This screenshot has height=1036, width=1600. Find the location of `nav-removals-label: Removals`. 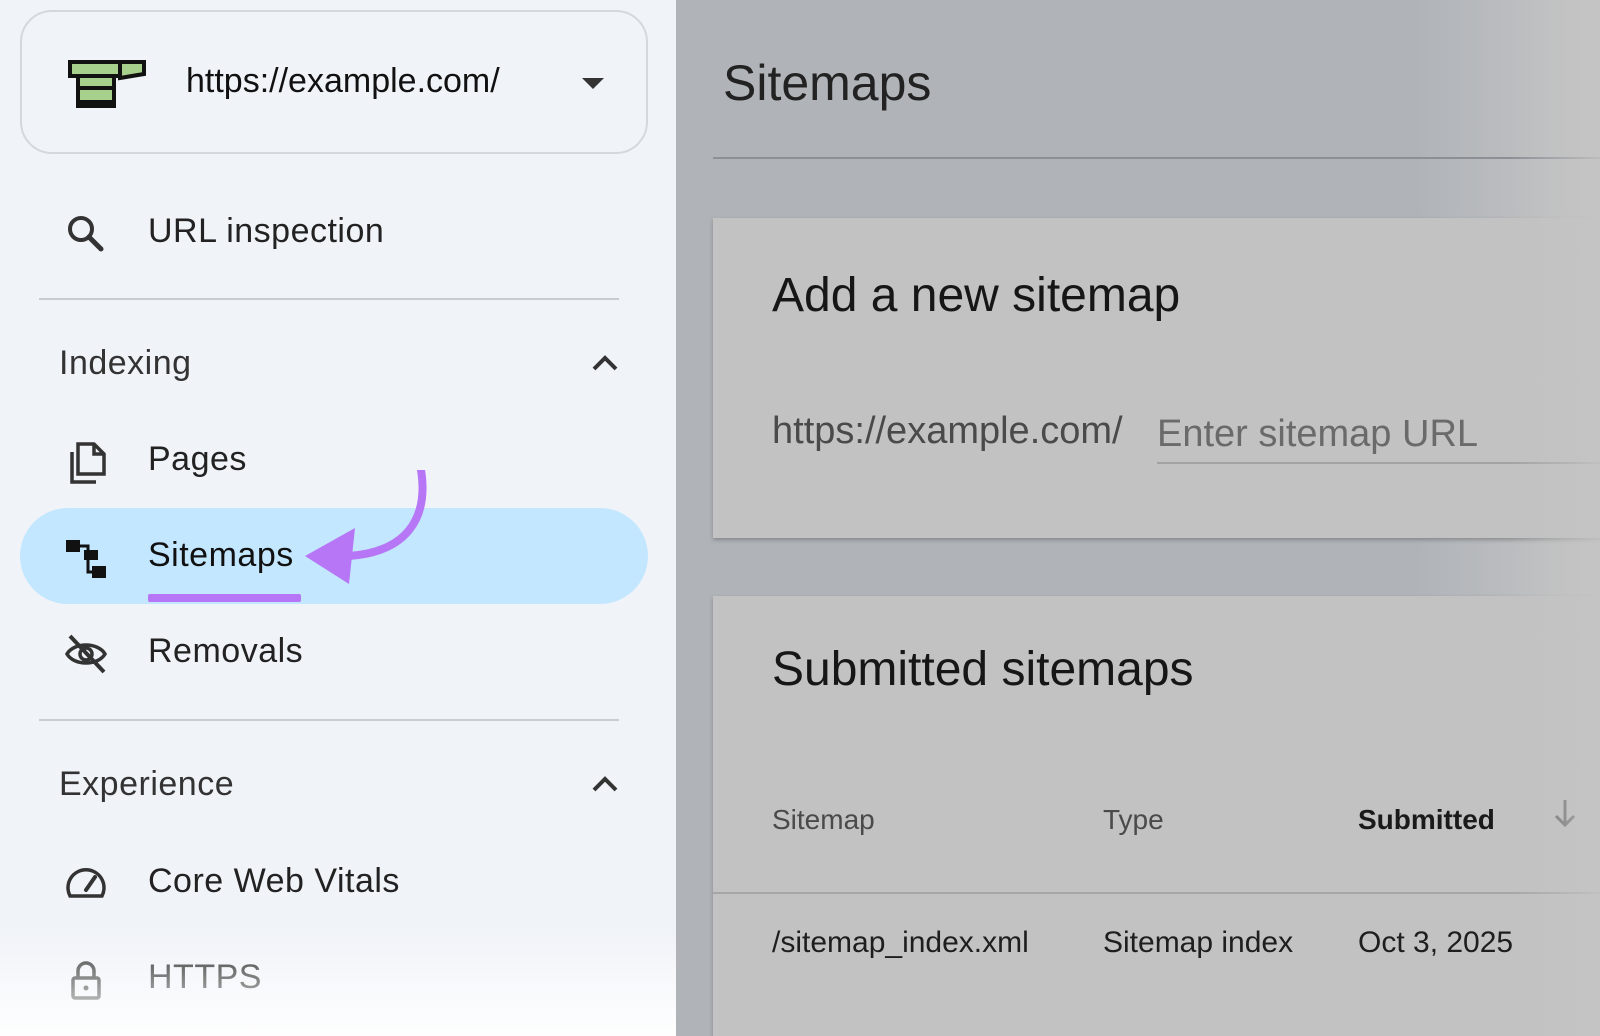

nav-removals-label: Removals is located at coordinates (226, 651).